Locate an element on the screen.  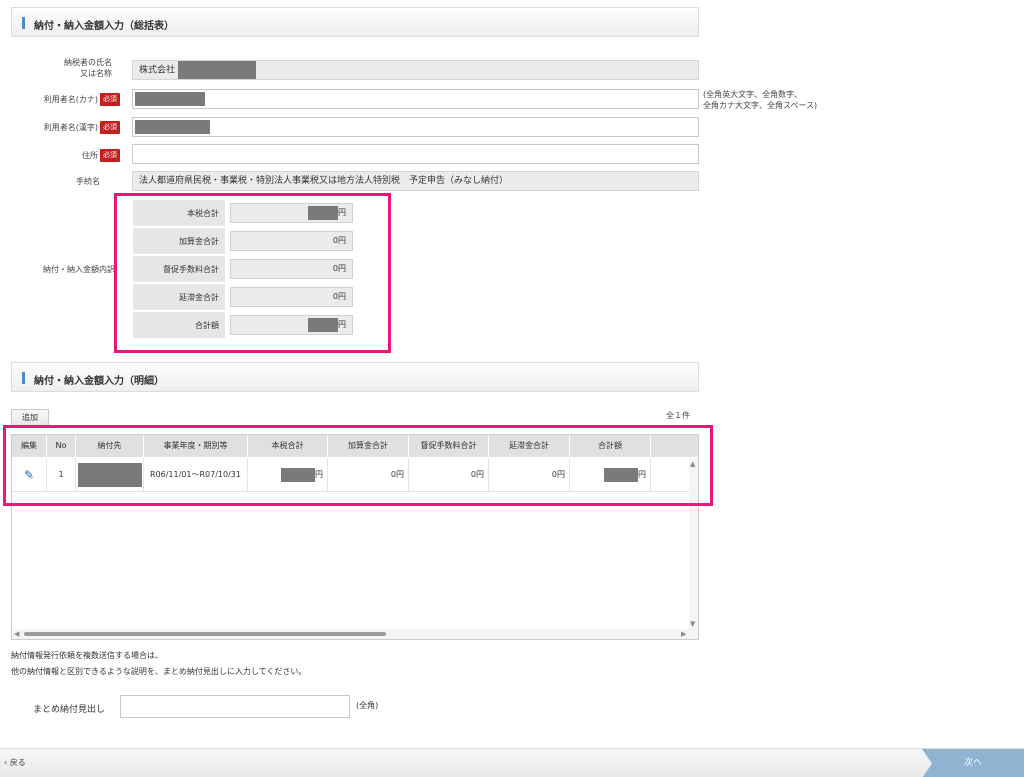
horizontal-scrollbar: ◀ ▶ is located at coordinates (355, 634).